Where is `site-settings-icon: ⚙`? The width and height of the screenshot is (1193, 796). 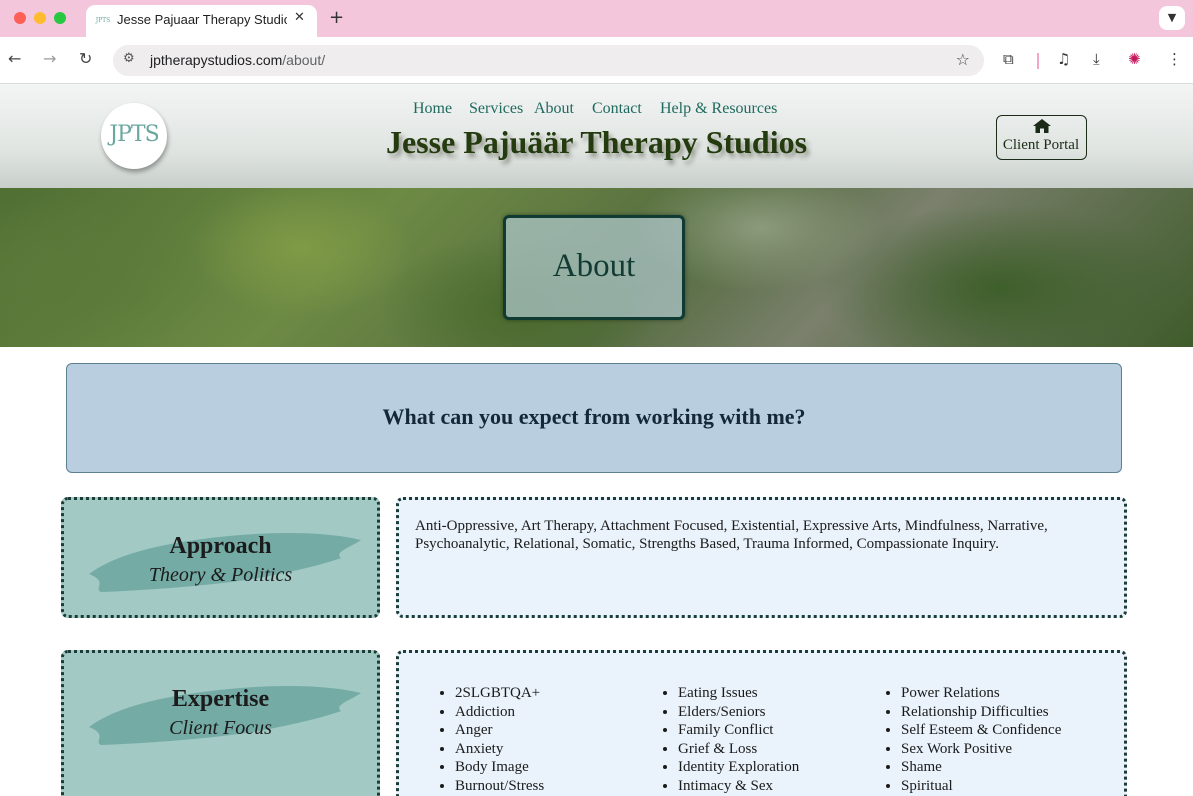 site-settings-icon: ⚙ is located at coordinates (129, 58).